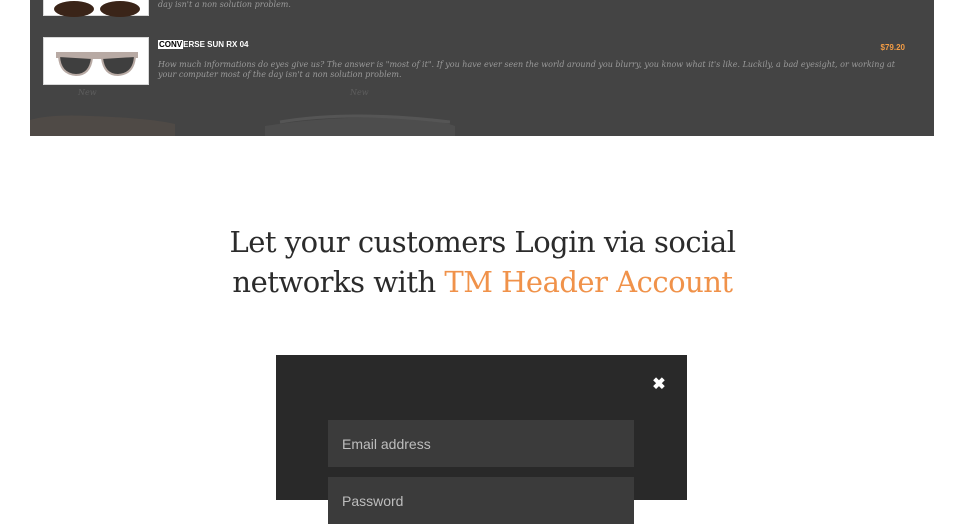 This screenshot has width=965, height=524. I want to click on headline-line-2: networks with TM Header Account, so click(482, 282).